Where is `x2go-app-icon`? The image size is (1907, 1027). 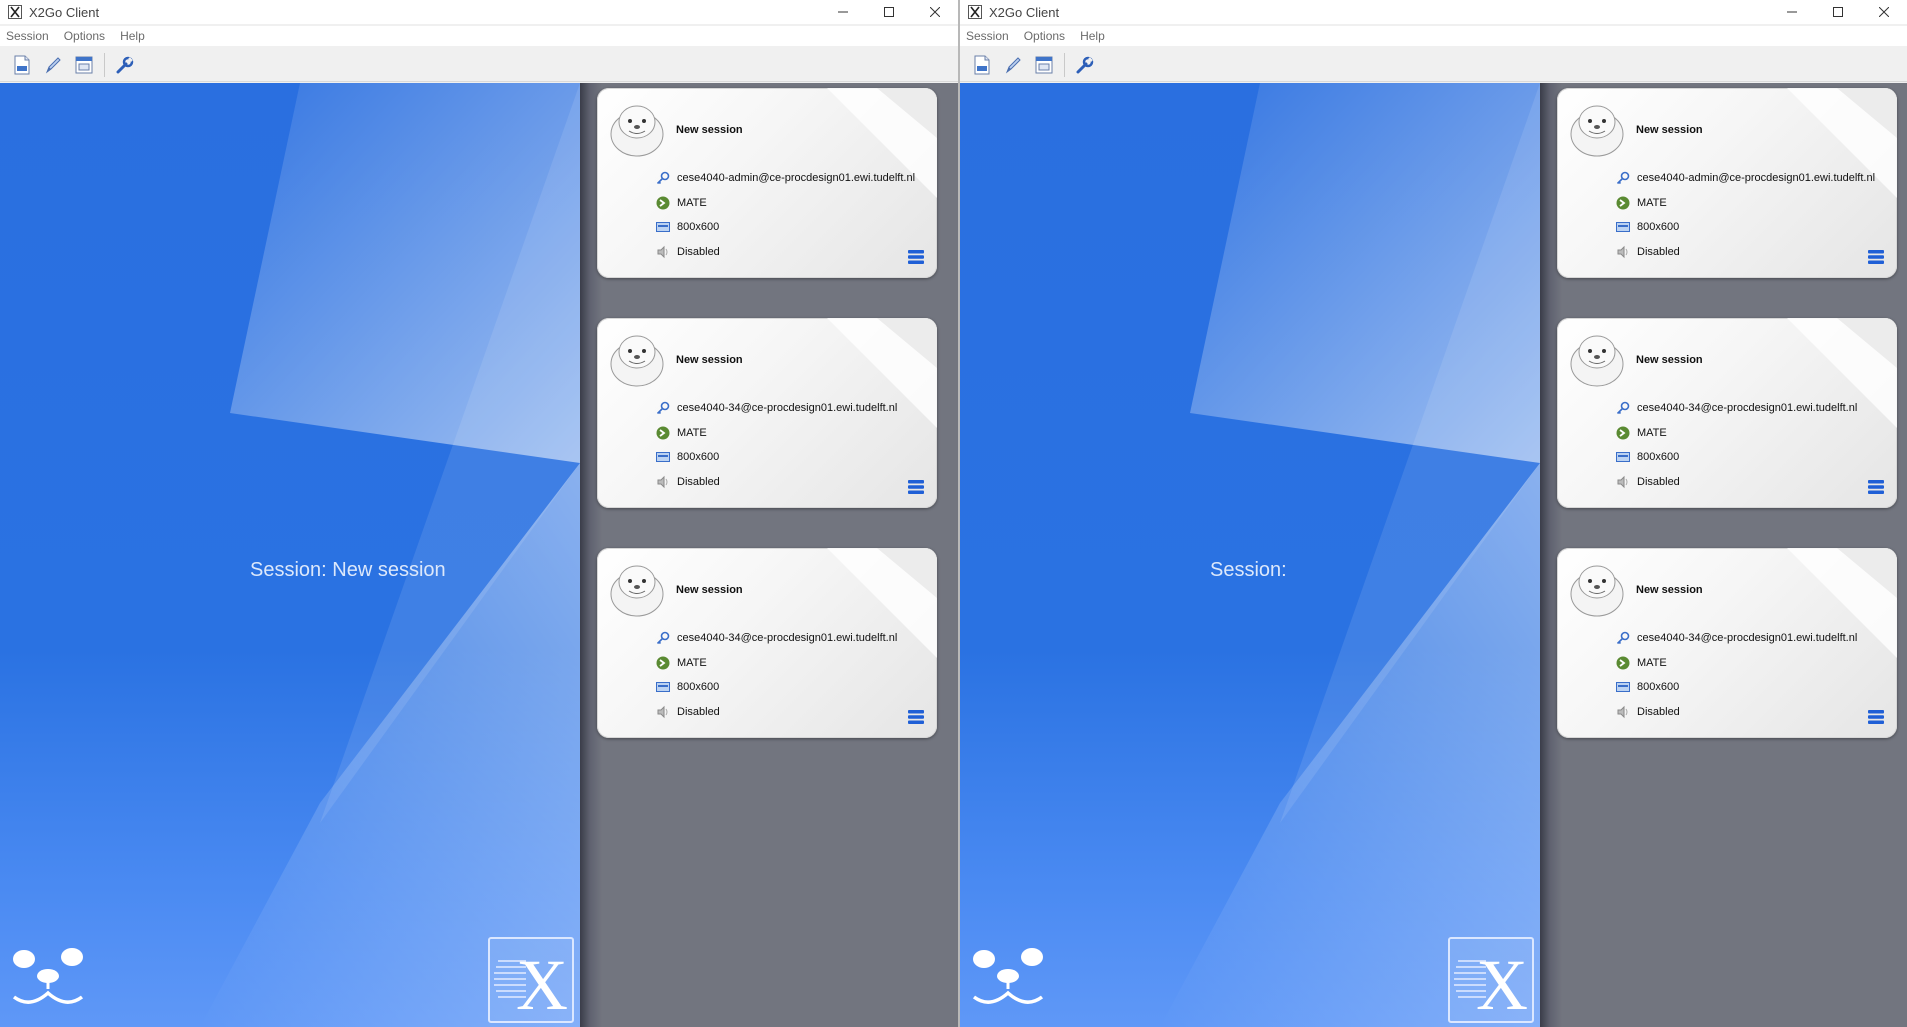
x2go-app-icon is located at coordinates (15, 12).